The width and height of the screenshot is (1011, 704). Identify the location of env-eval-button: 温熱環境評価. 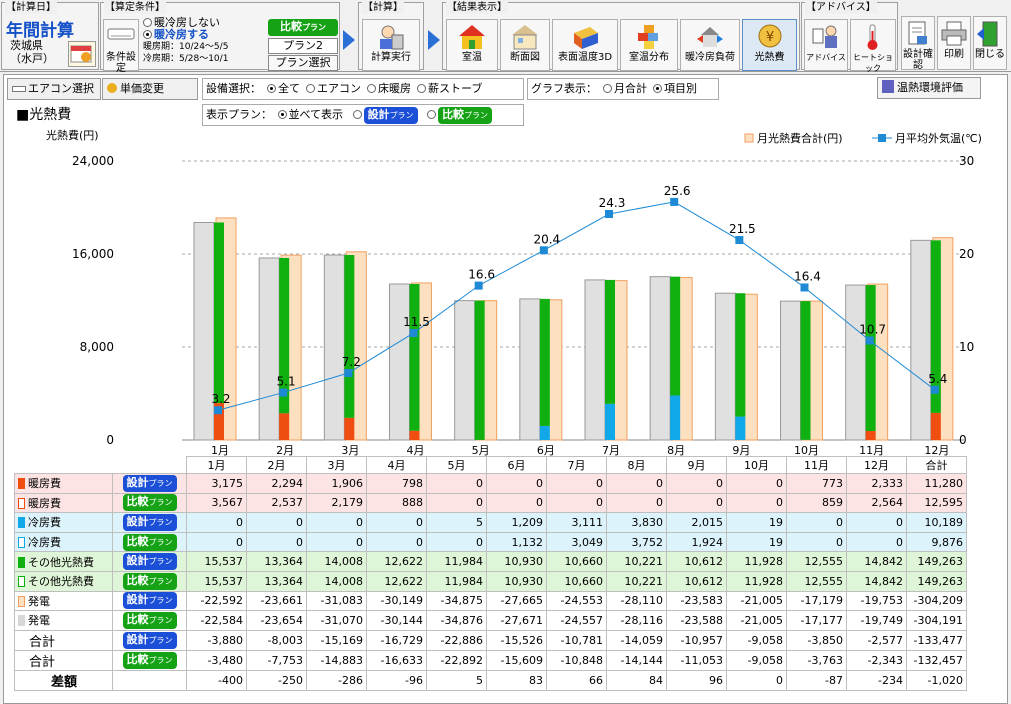
(929, 88).